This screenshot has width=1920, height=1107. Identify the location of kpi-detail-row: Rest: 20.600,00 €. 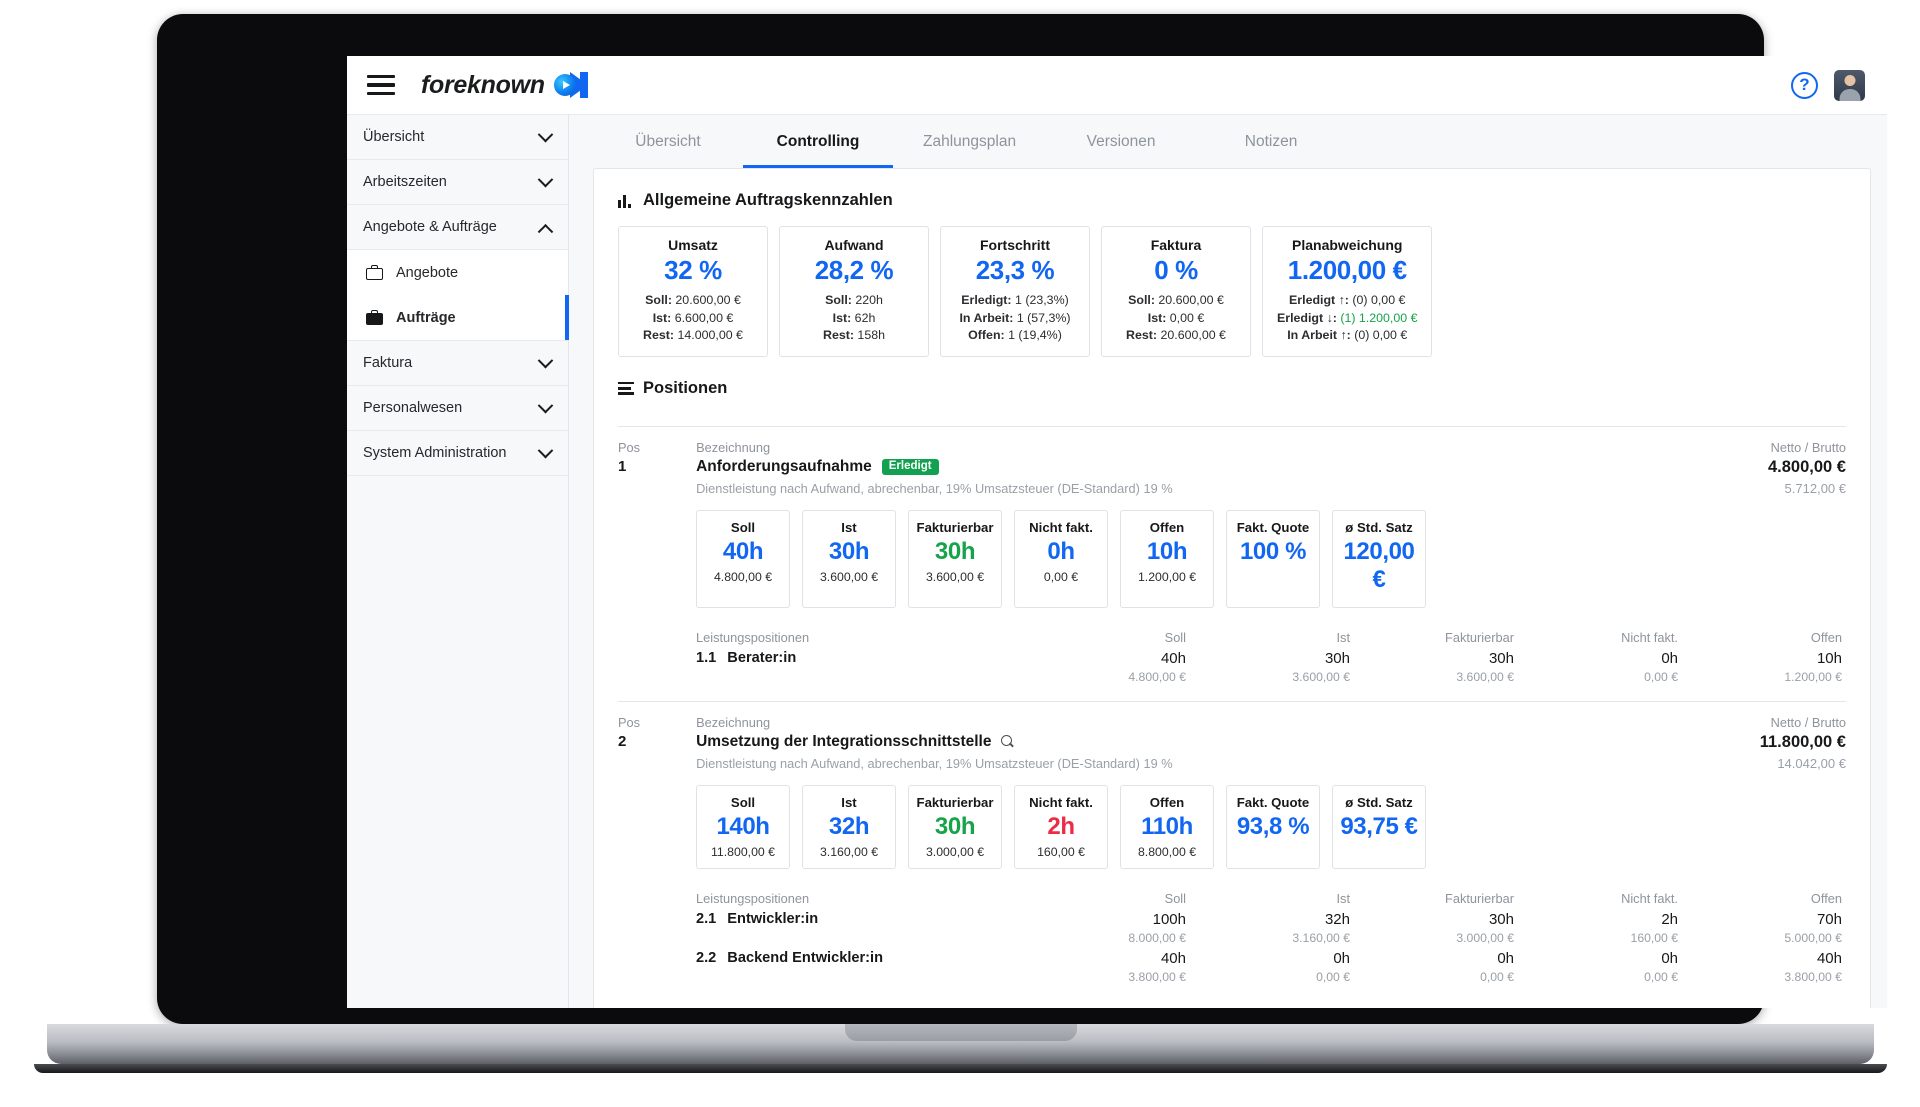
(1176, 336).